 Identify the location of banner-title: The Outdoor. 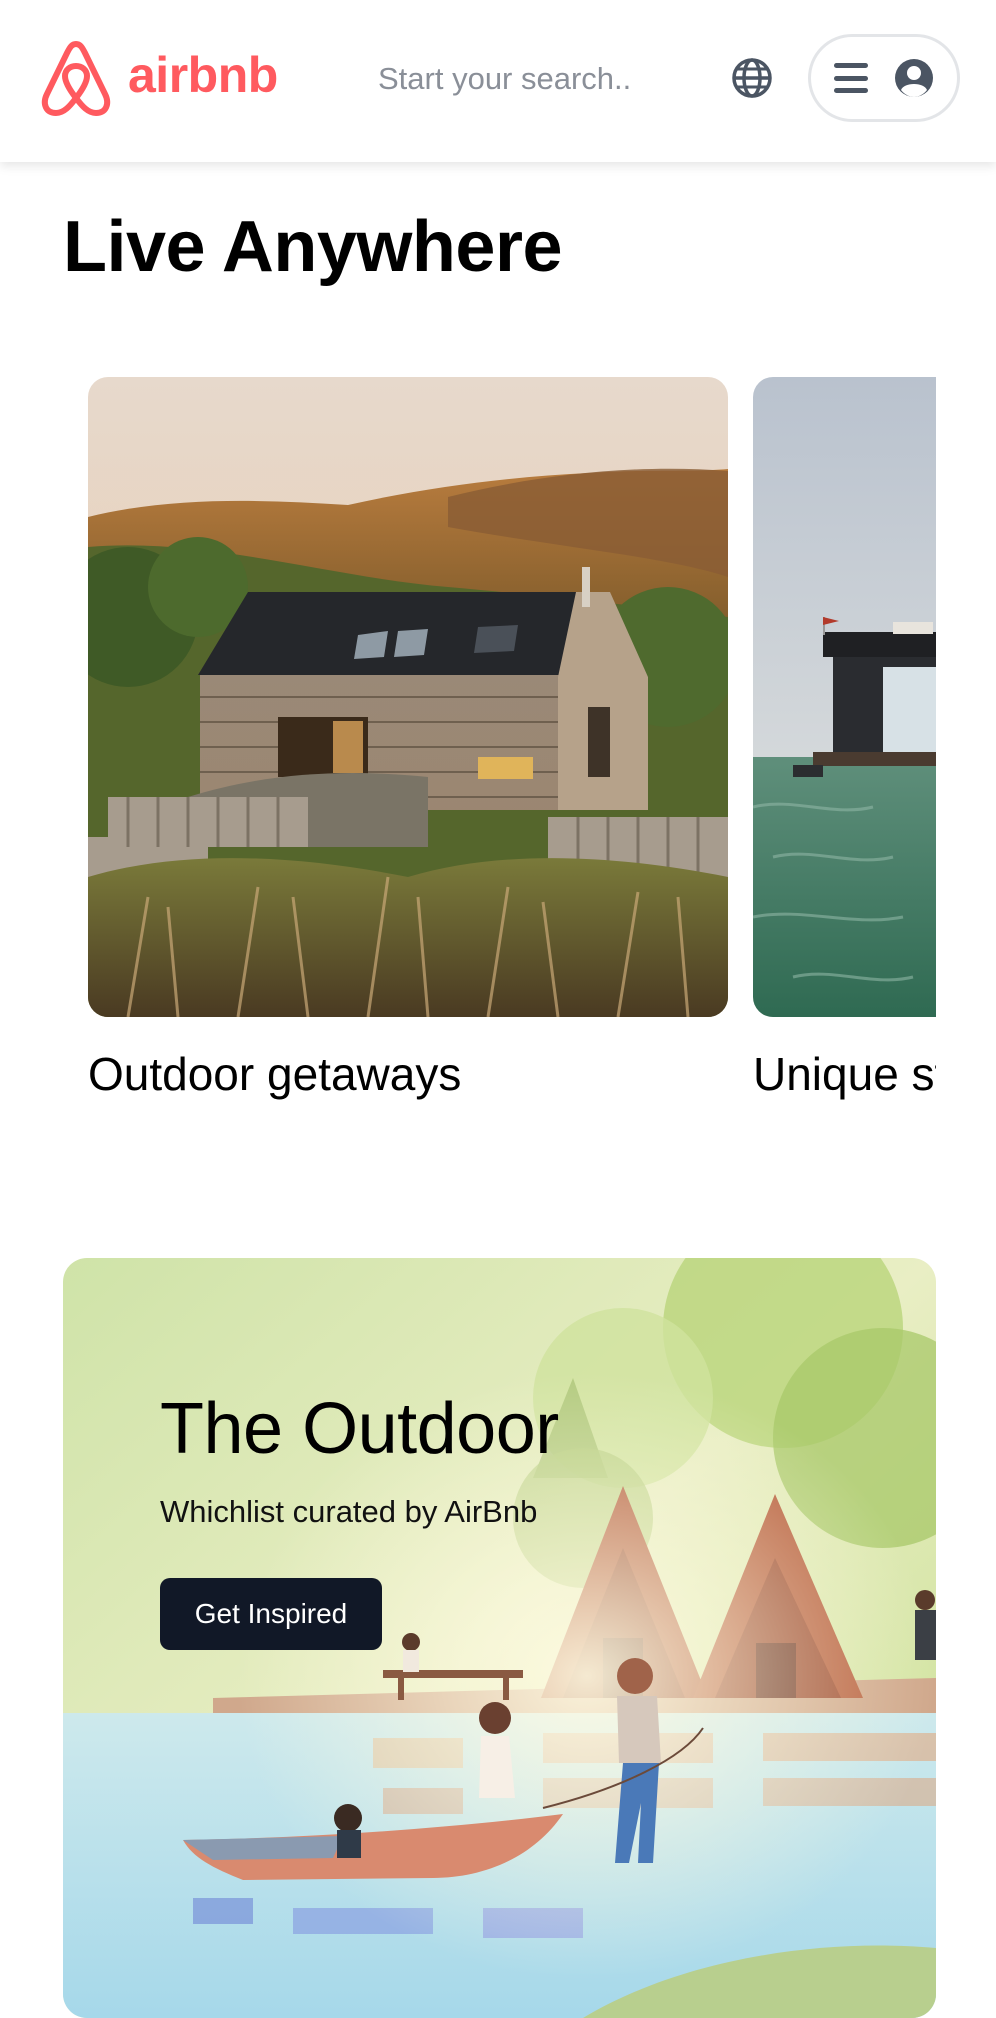
(359, 1429).